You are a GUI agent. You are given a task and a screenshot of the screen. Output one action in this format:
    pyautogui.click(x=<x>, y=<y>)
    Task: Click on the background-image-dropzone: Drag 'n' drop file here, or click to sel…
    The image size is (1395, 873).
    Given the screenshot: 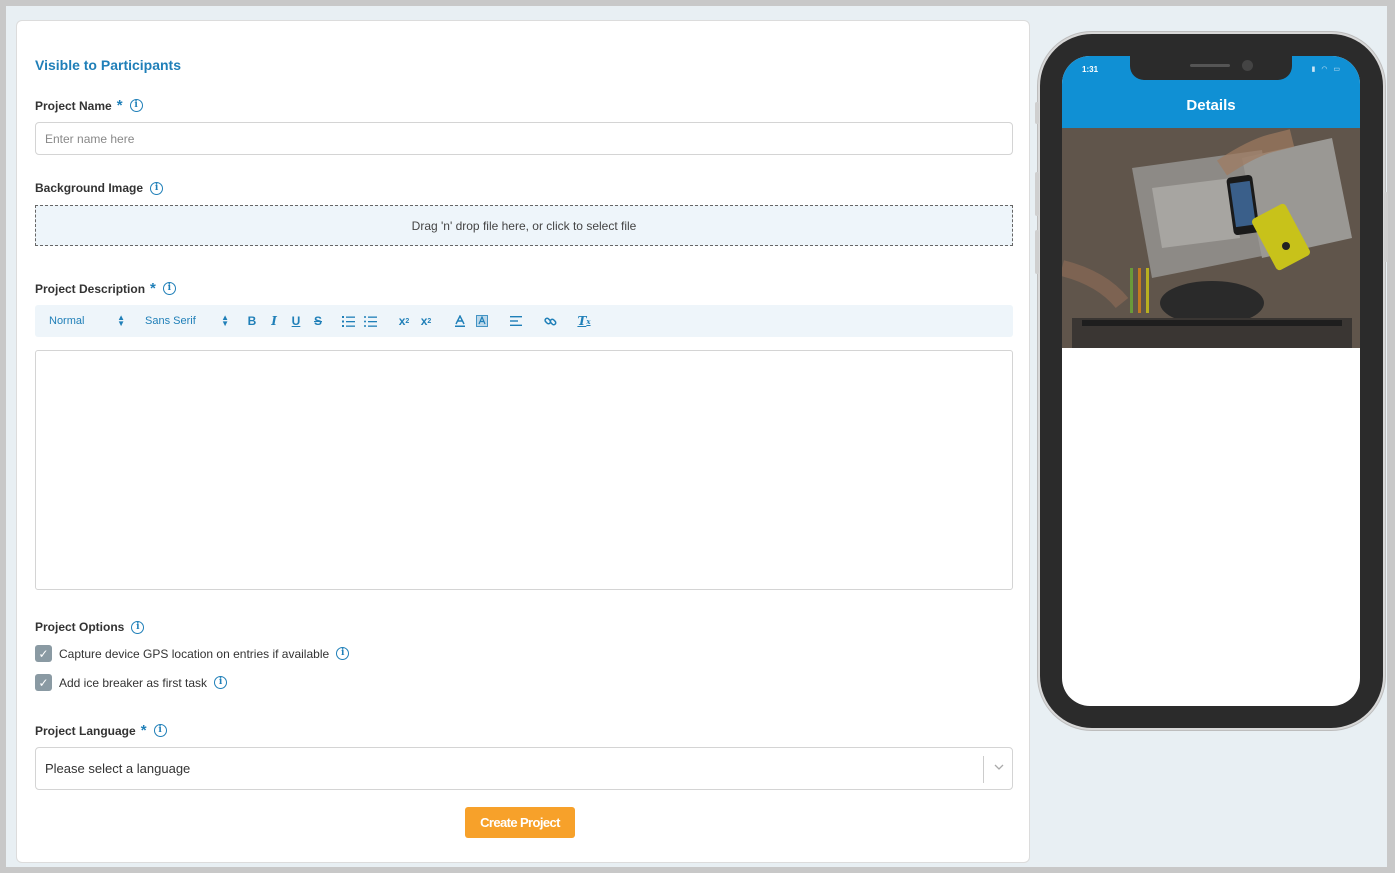 What is the action you would take?
    pyautogui.click(x=524, y=225)
    